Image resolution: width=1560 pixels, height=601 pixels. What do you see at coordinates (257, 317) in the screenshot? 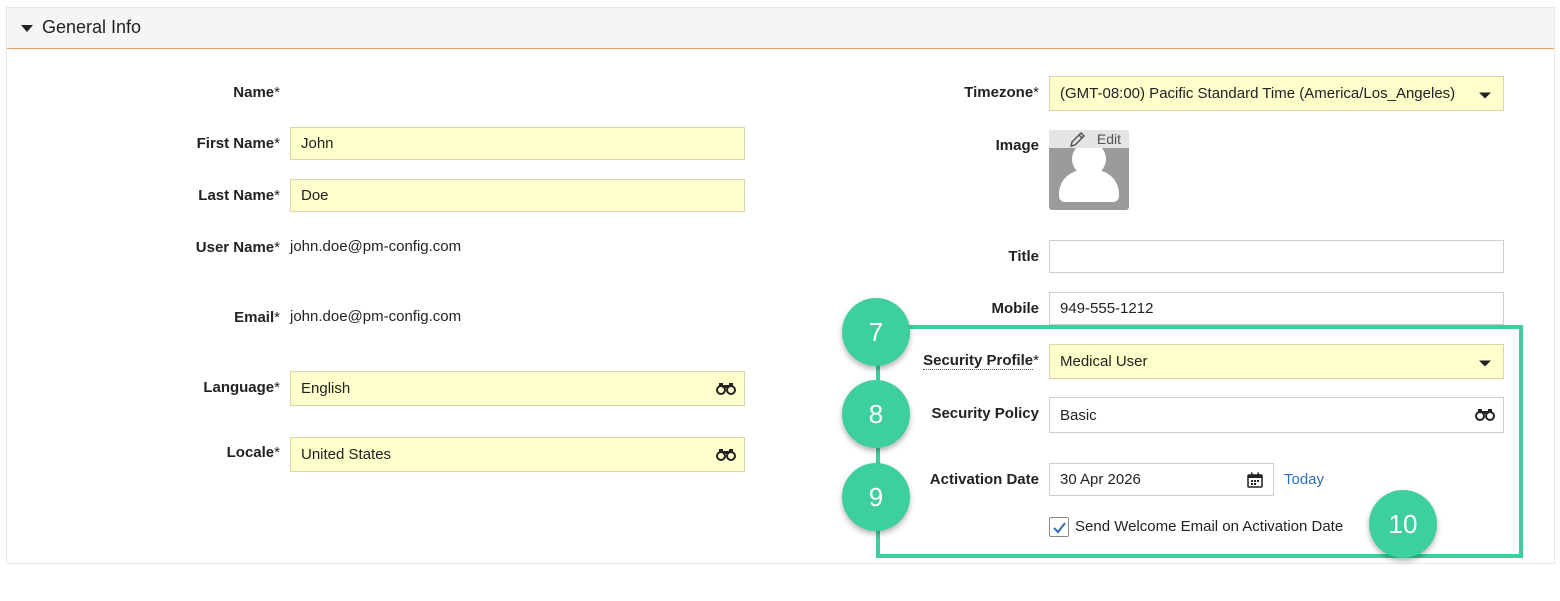
I see `email-label: Email*` at bounding box center [257, 317].